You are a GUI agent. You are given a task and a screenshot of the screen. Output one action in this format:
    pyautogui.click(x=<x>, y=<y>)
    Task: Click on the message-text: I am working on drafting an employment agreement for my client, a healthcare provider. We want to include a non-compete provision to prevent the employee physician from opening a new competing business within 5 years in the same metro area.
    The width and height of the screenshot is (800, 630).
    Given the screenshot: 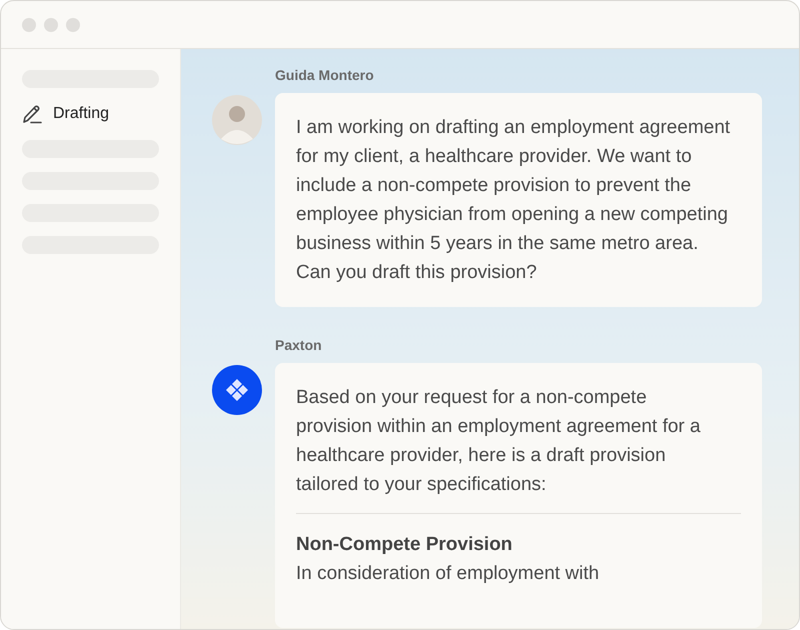 What is the action you would take?
    pyautogui.click(x=514, y=186)
    